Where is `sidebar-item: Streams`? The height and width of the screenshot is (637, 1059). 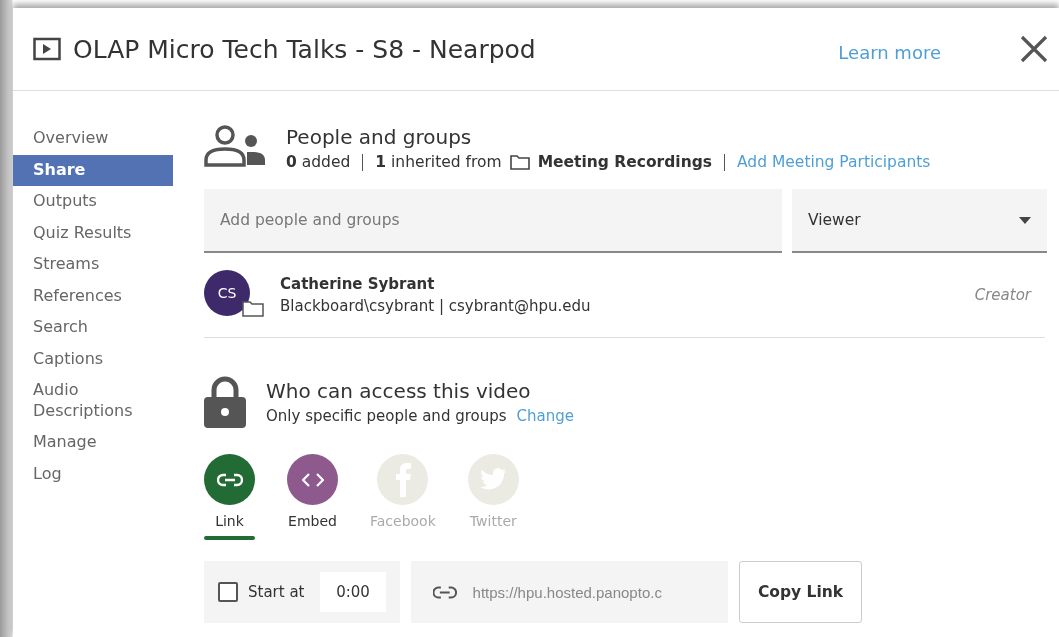
sidebar-item: Streams is located at coordinates (93, 265).